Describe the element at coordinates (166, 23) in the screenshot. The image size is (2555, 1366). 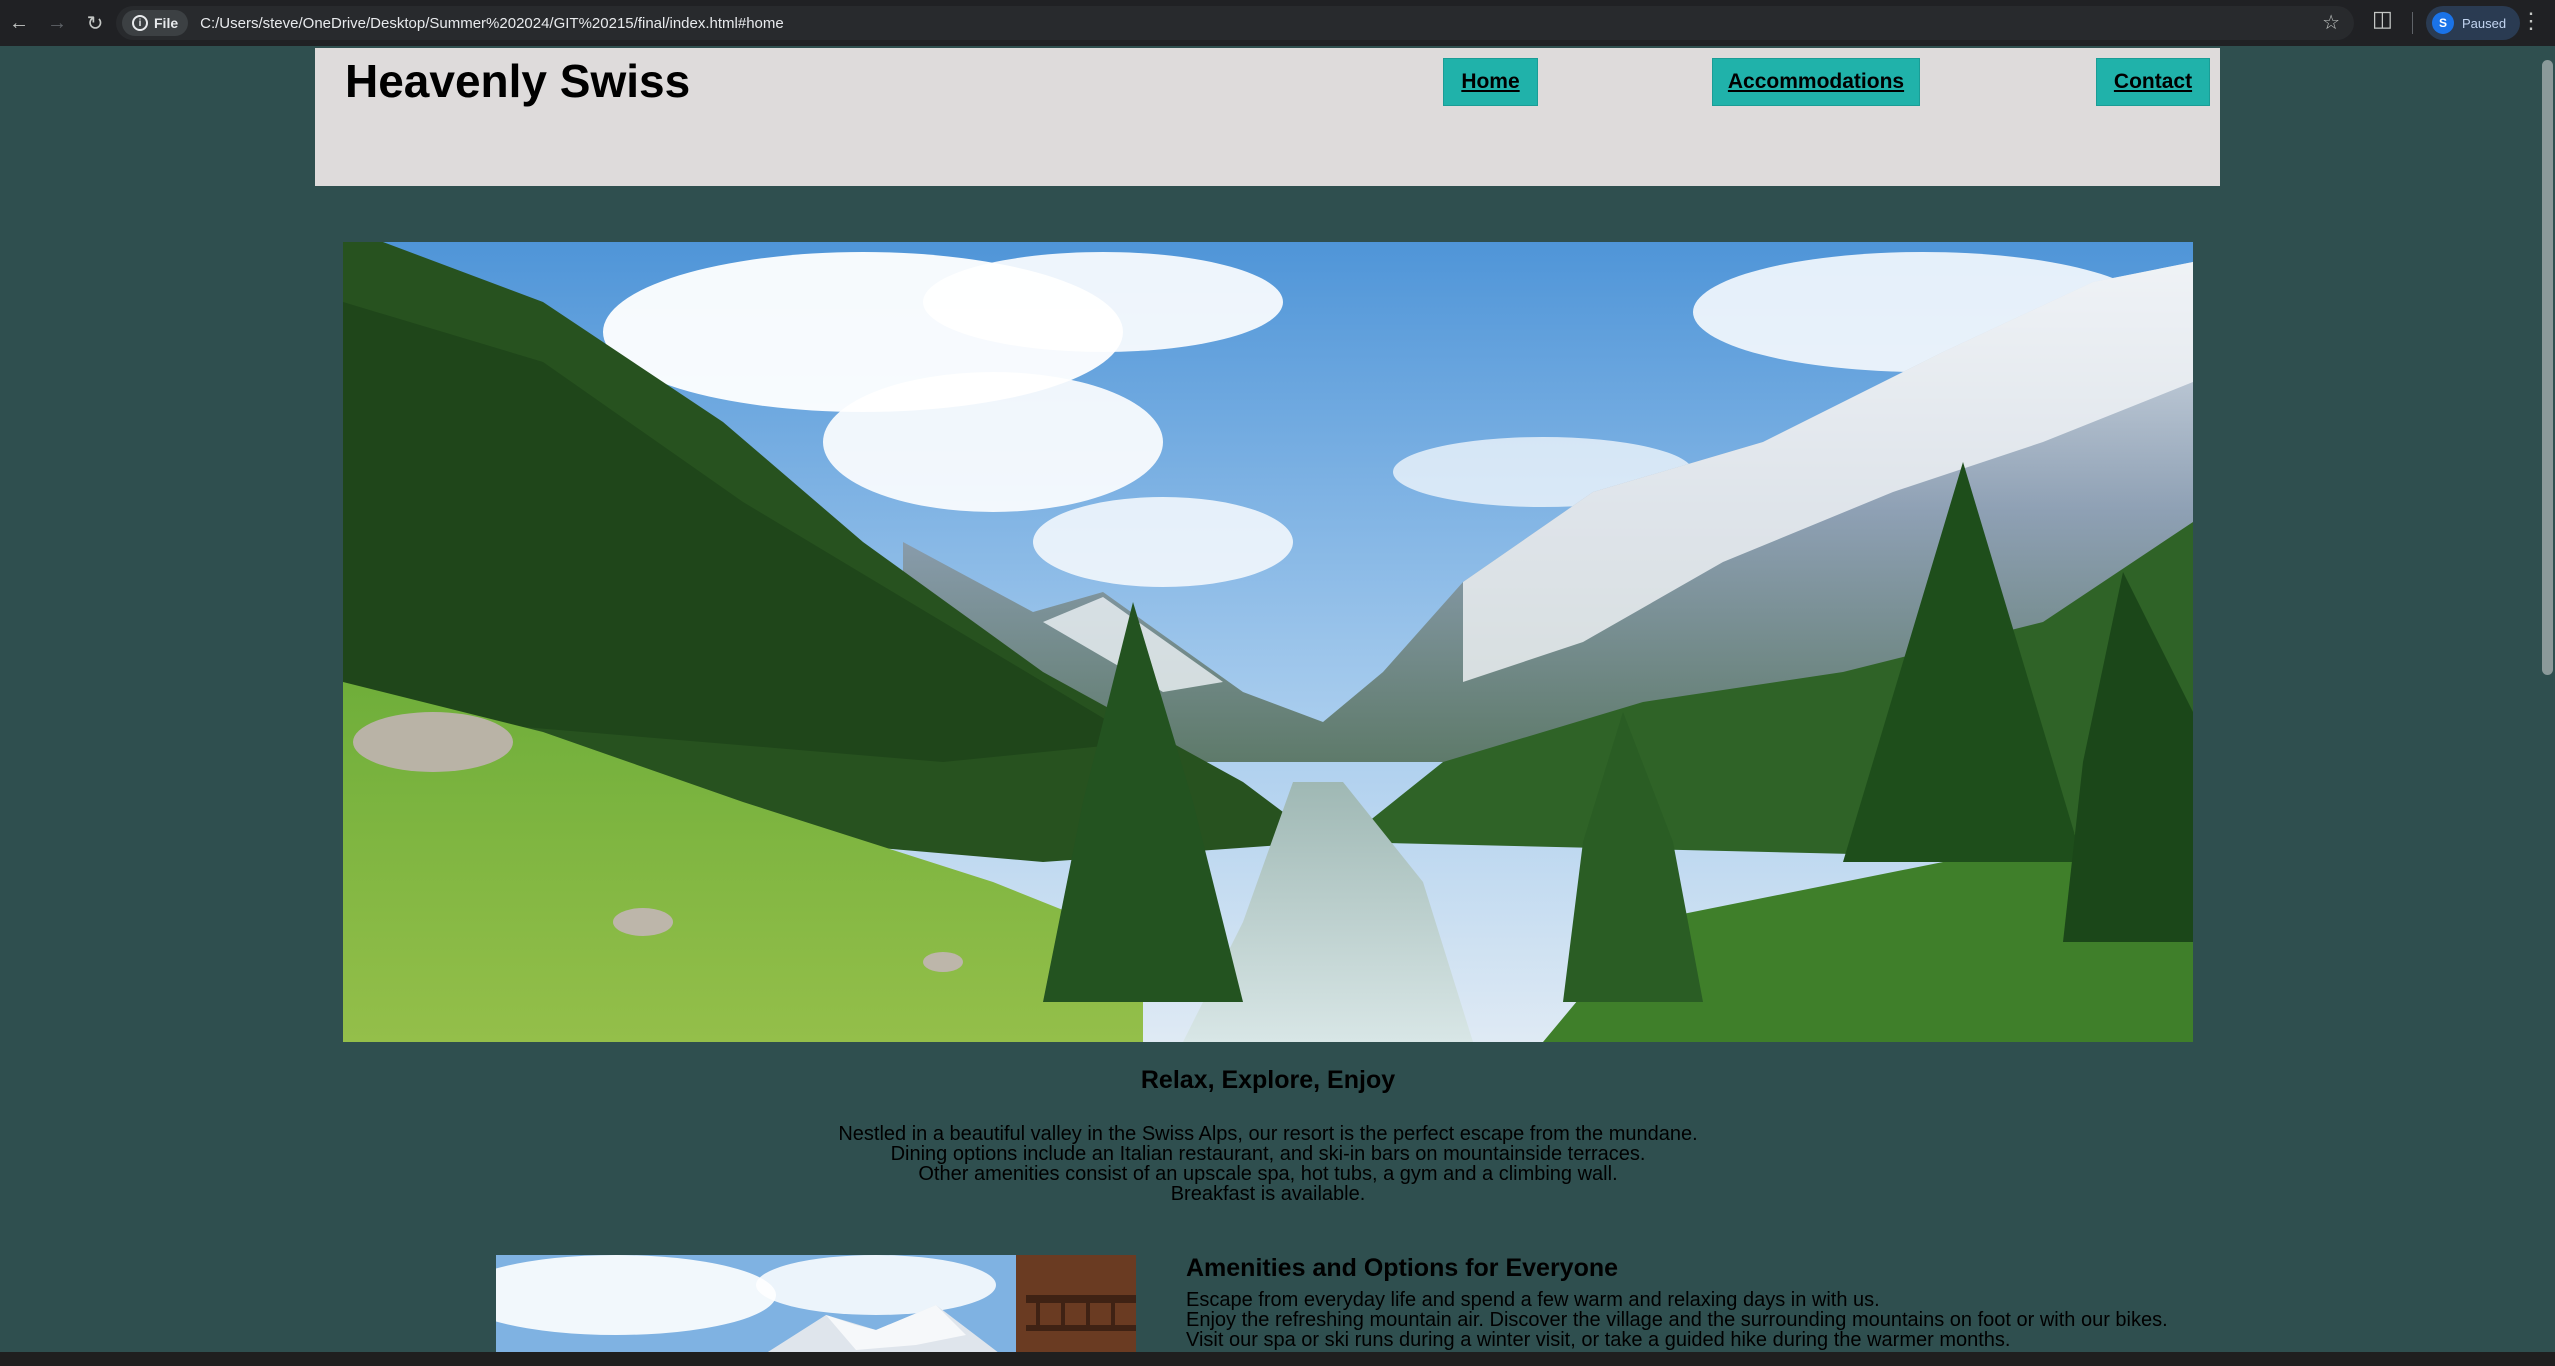
I see `file-label: File` at that location.